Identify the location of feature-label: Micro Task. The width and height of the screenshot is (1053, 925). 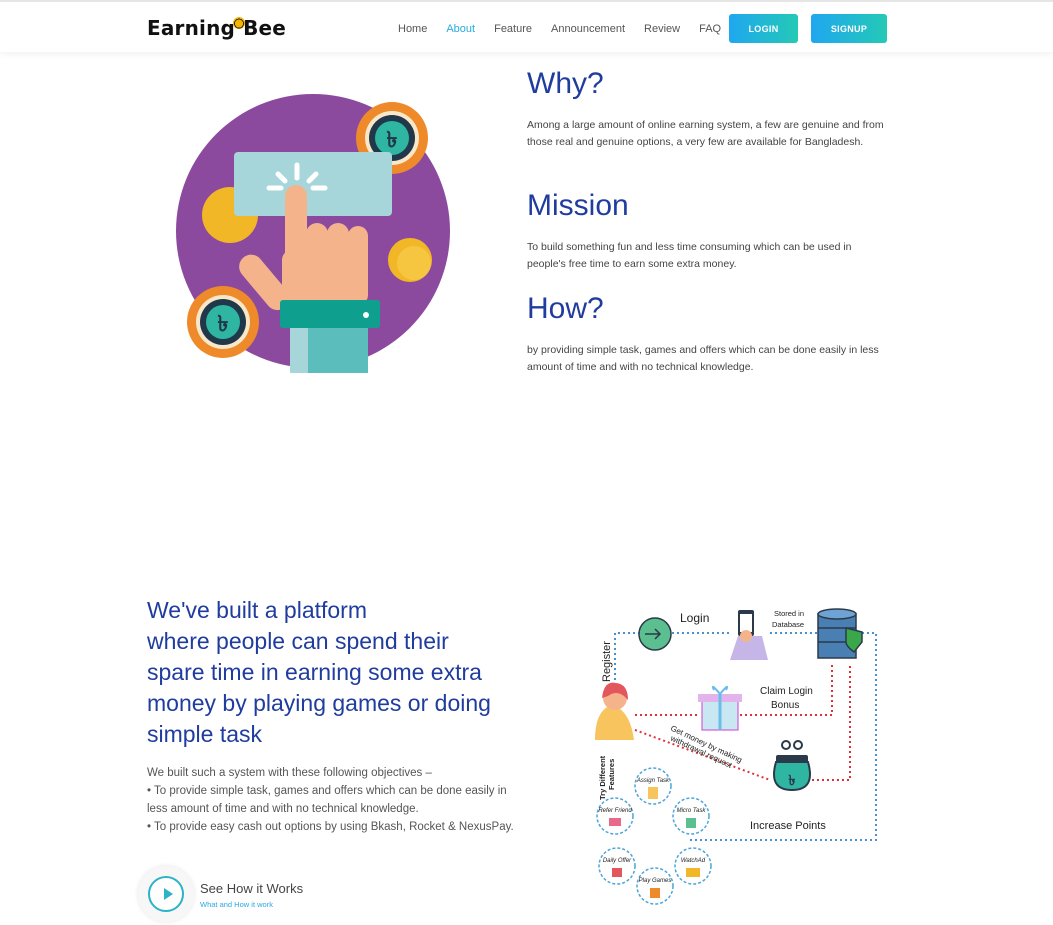
(692, 811).